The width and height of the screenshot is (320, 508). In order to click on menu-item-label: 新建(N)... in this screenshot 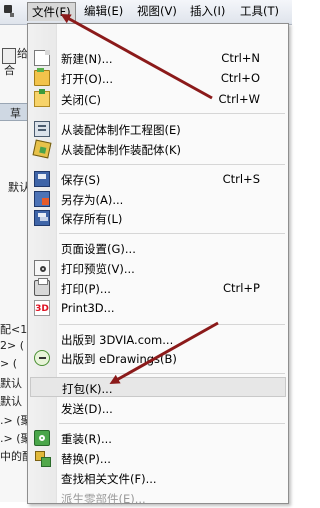, I will do `click(87, 59)`.